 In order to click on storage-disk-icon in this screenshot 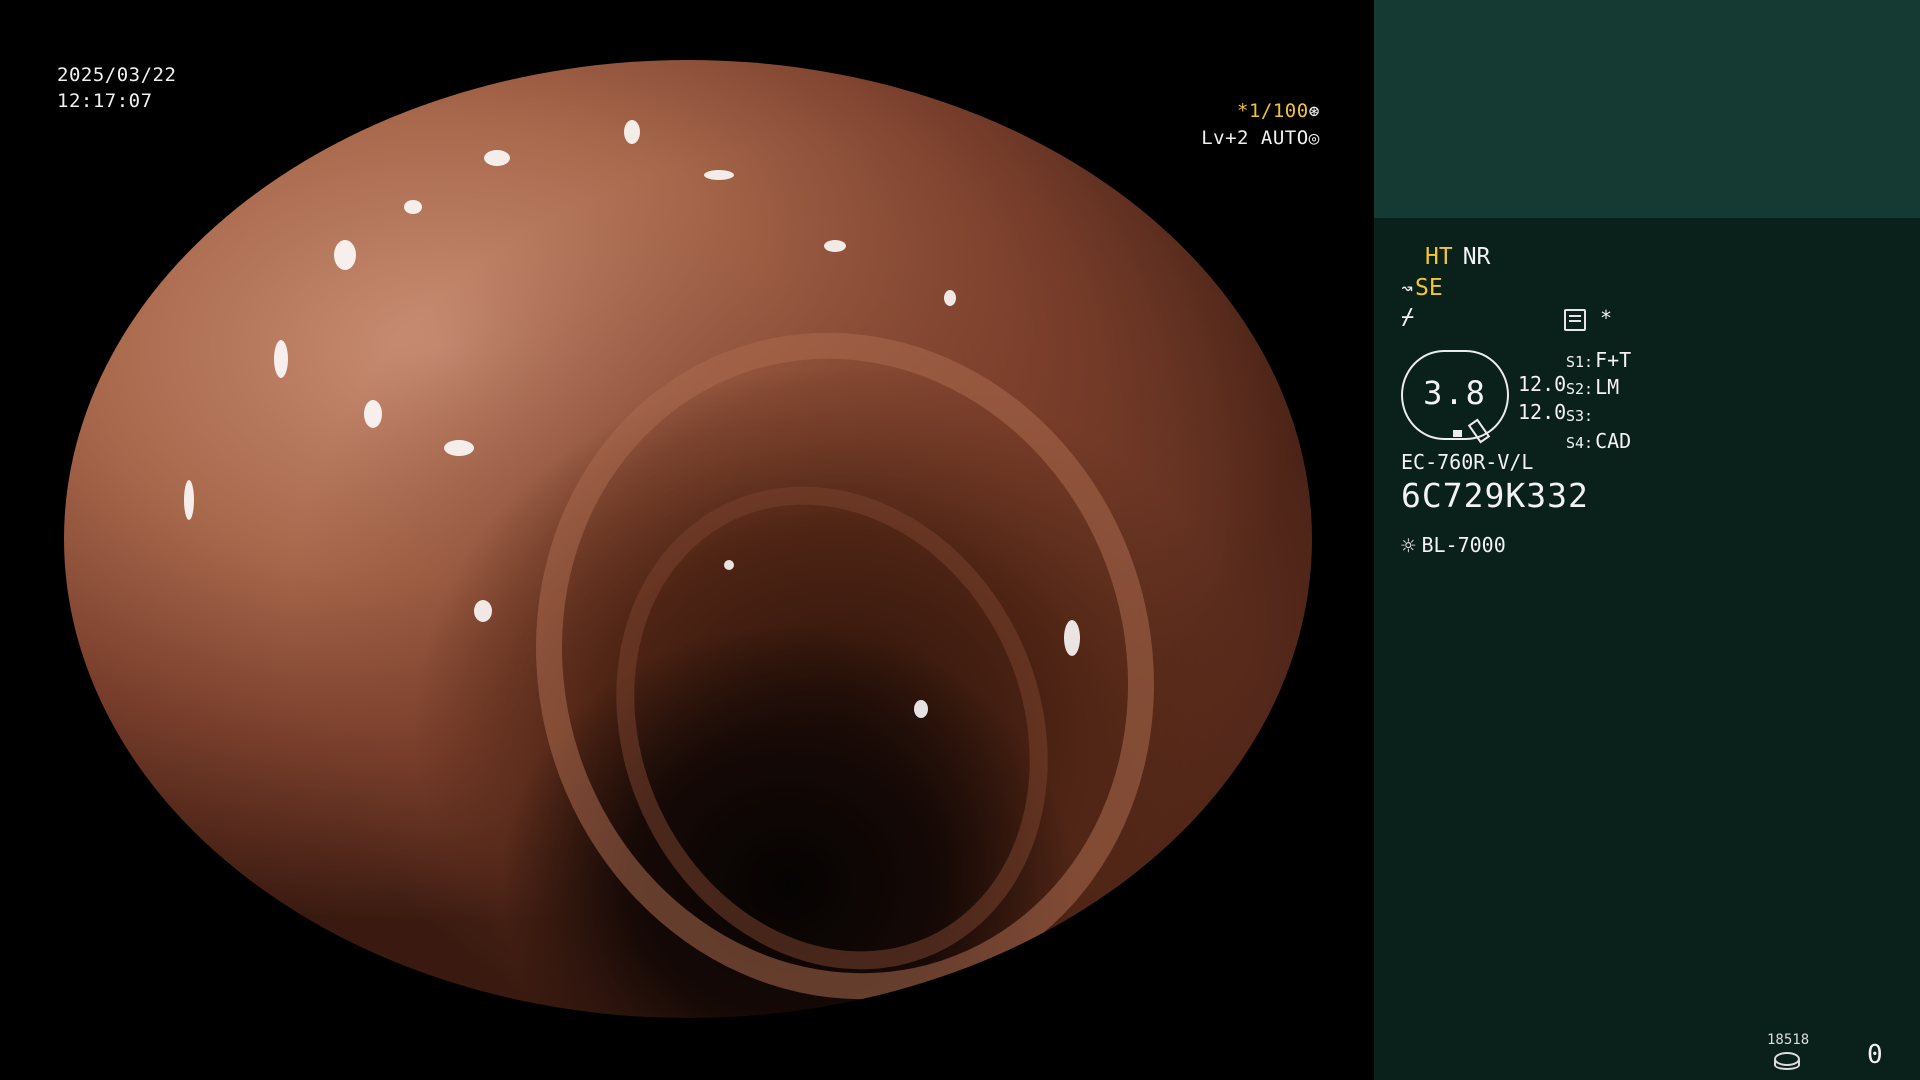, I will do `click(1787, 1061)`.